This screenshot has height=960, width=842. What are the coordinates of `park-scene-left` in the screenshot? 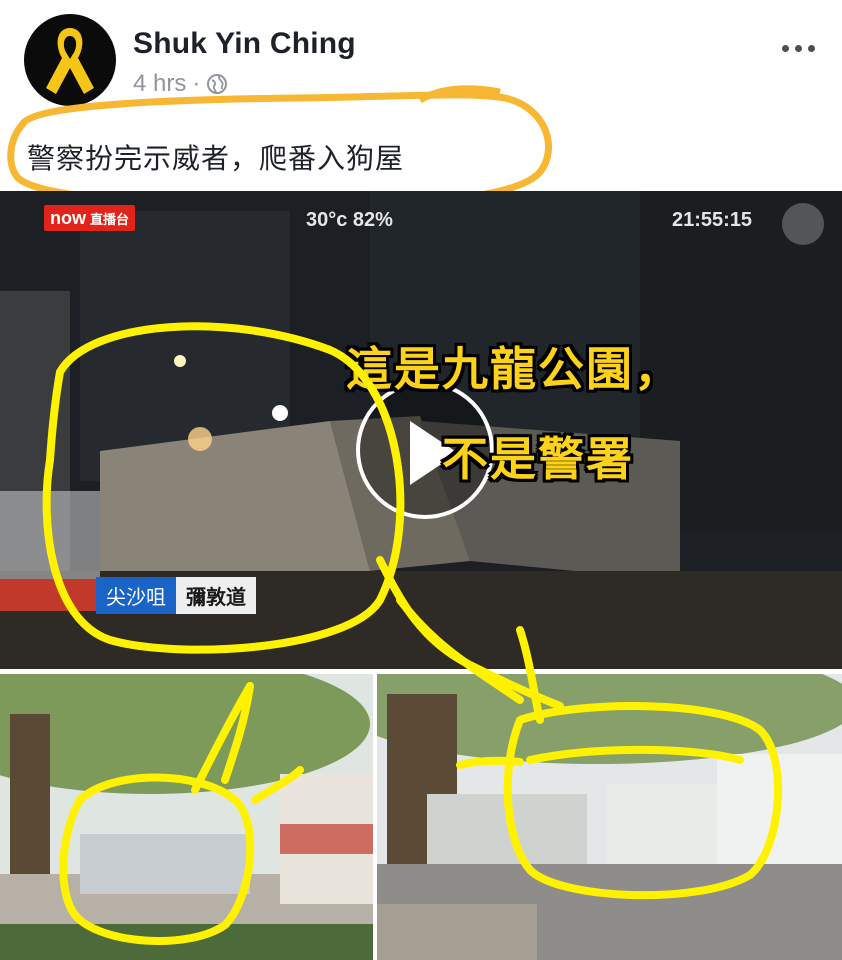 It's located at (186, 817).